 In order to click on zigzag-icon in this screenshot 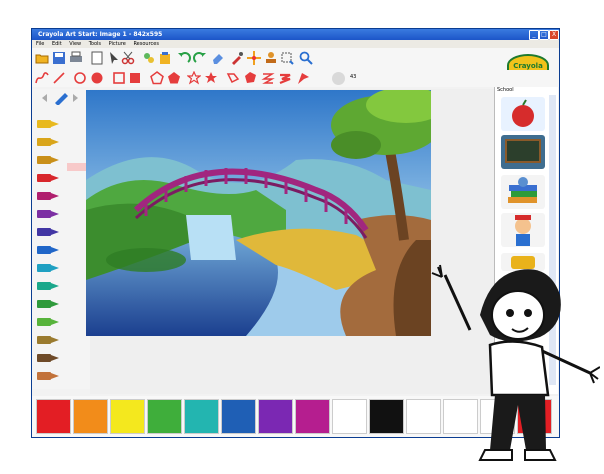, I will do `click(285, 78)`.